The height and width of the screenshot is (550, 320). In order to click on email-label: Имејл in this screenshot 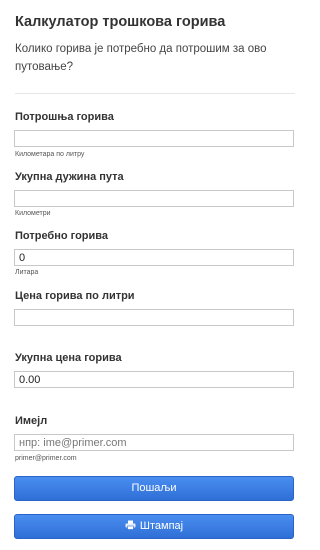, I will do `click(31, 421)`.